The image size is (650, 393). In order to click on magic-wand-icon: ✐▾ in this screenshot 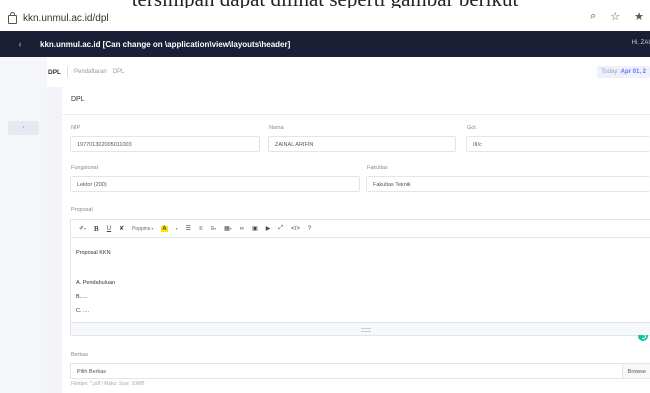, I will do `click(82, 228)`.